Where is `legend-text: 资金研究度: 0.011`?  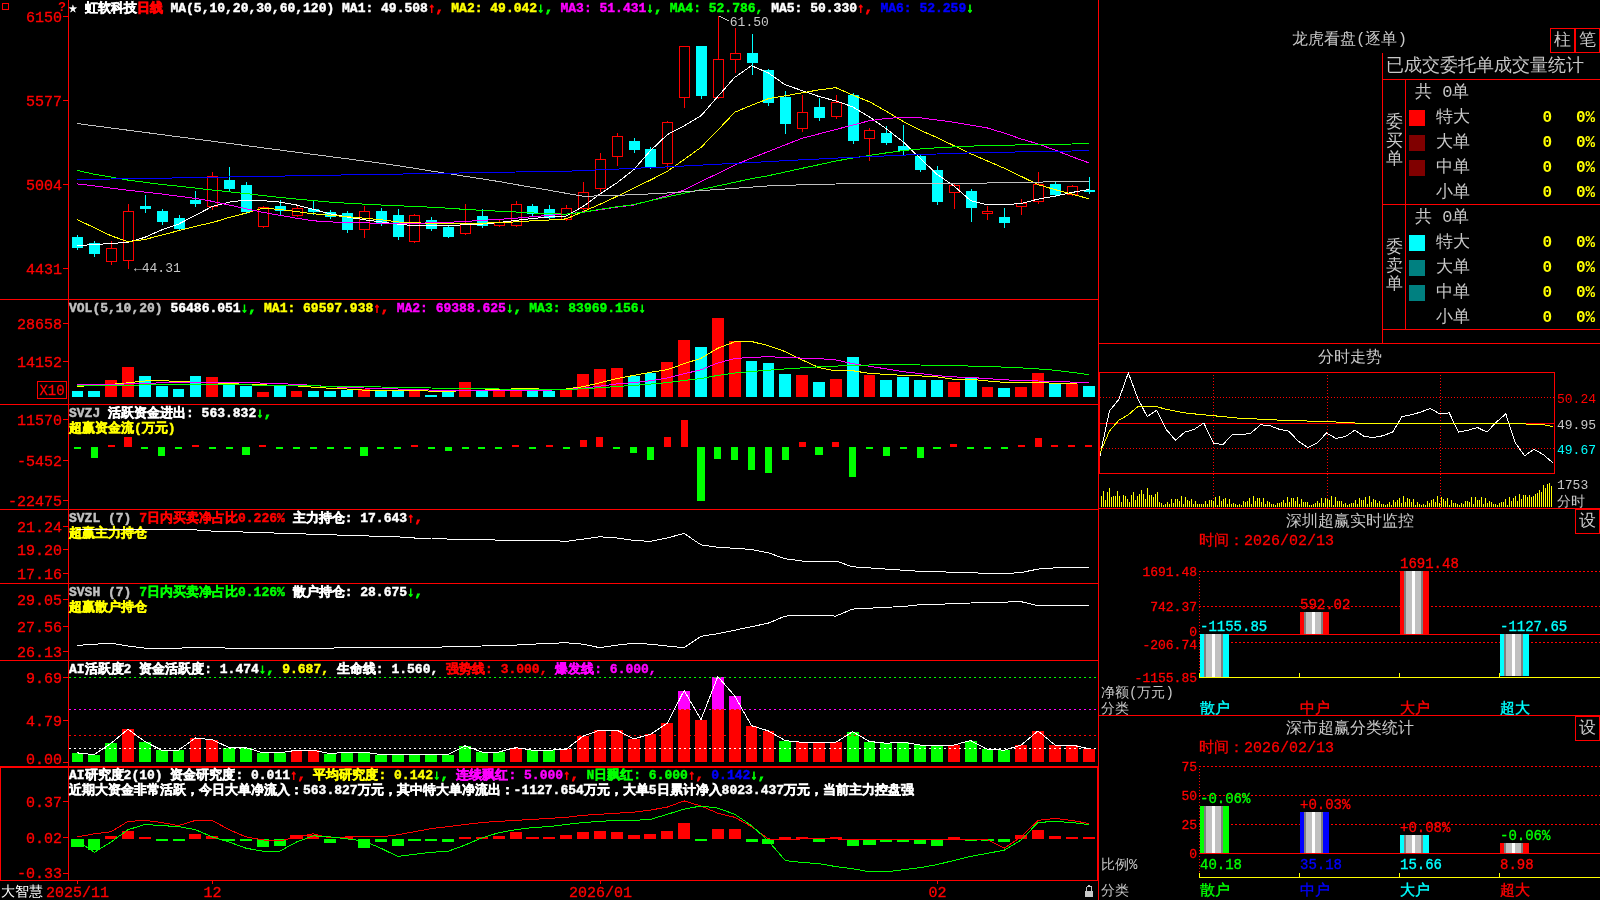
legend-text: 资金研究度: 0.011 is located at coordinates (230, 775).